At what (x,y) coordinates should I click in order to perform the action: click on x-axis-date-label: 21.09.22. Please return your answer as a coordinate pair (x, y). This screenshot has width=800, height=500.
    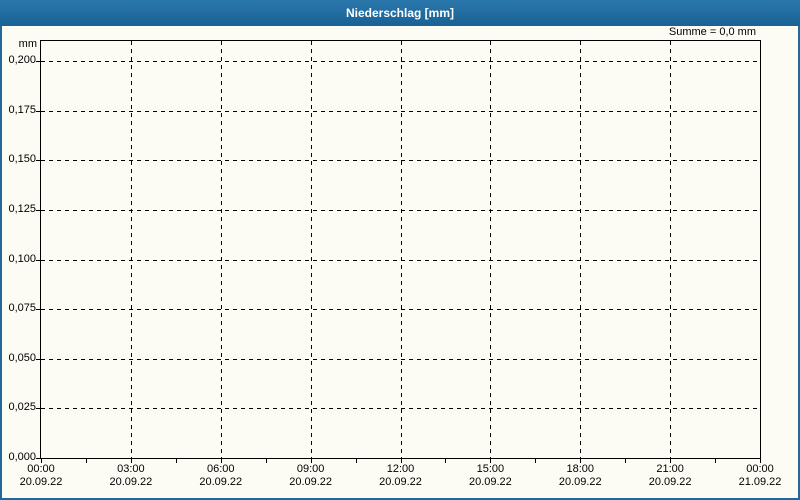
    Looking at the image, I should click on (760, 482).